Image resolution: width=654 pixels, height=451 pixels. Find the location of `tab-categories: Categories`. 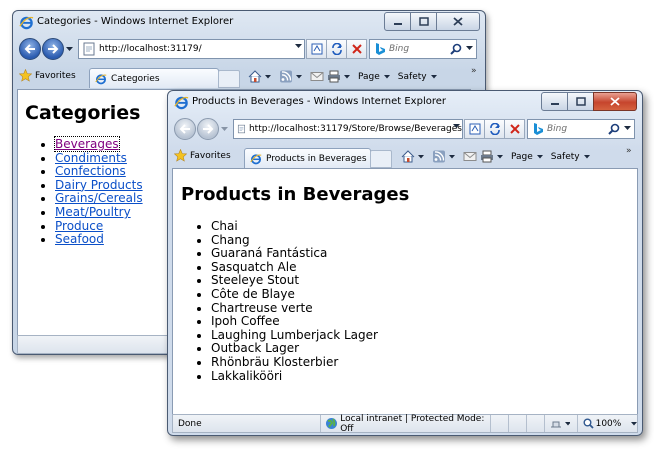

tab-categories: Categories is located at coordinates (154, 78).